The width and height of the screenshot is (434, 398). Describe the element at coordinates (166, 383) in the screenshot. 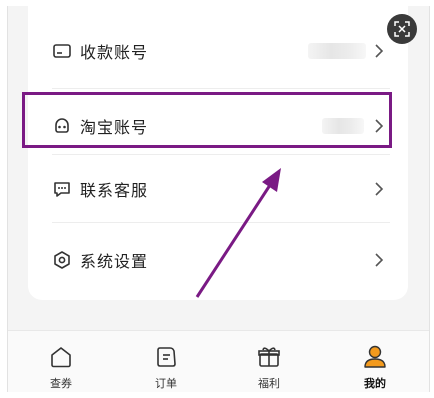

I see `tab-label: 订单` at that location.